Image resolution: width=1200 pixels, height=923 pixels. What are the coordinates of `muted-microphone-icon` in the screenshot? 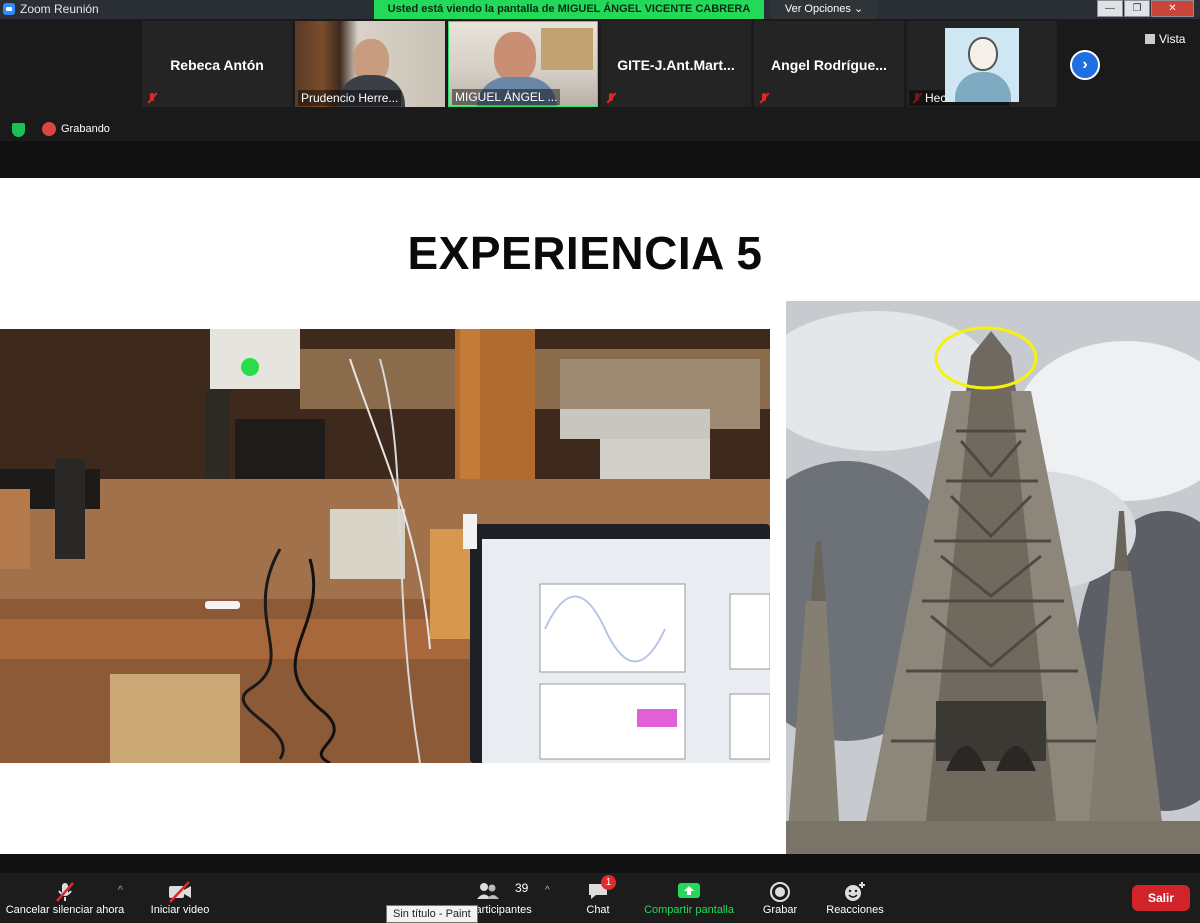 It's located at (65, 892).